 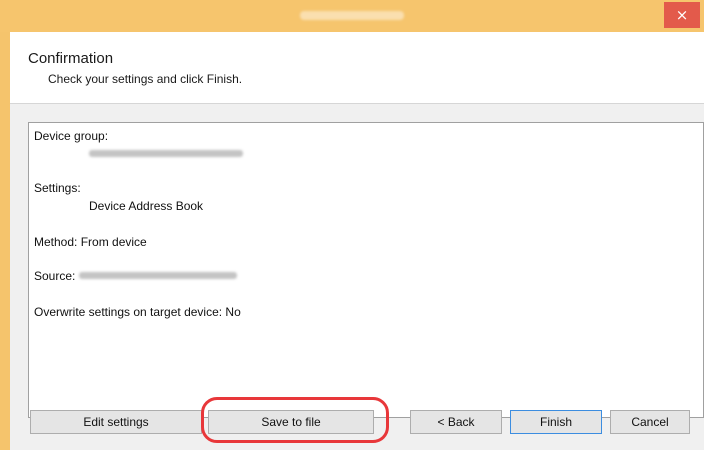 I want to click on title-bar: ×, so click(x=352, y=16).